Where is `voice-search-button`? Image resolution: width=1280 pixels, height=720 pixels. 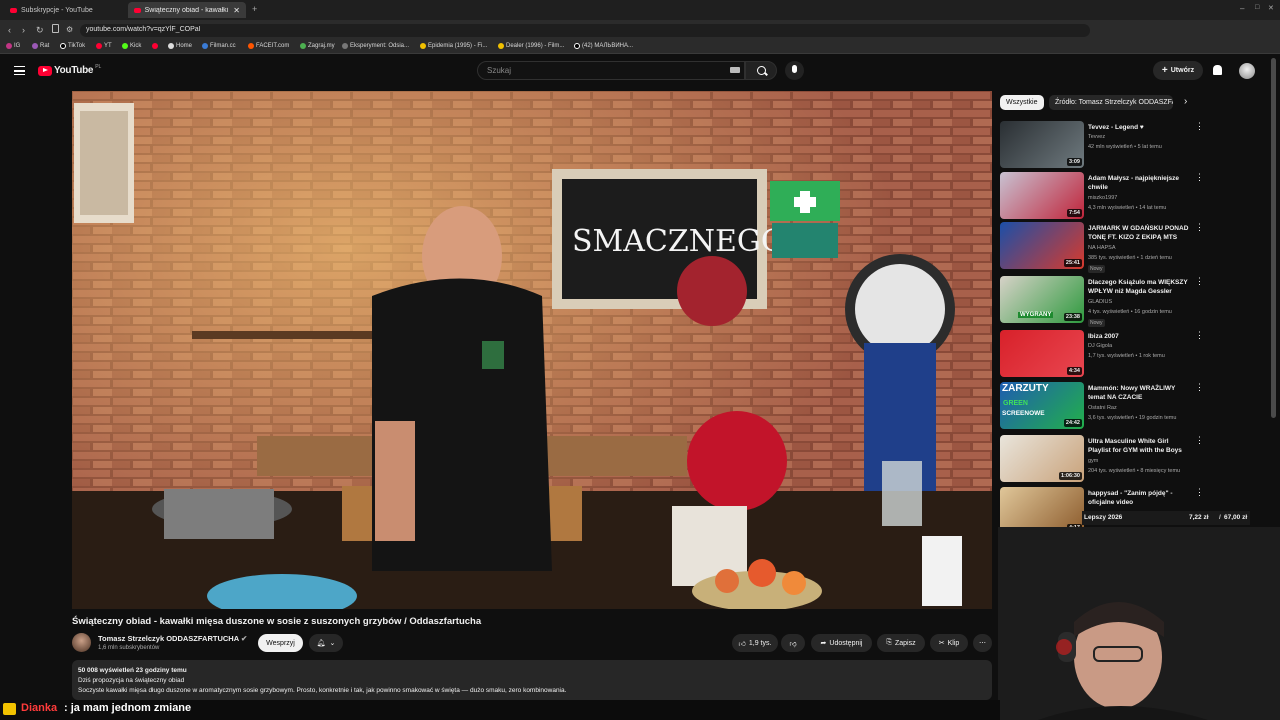 voice-search-button is located at coordinates (794, 70).